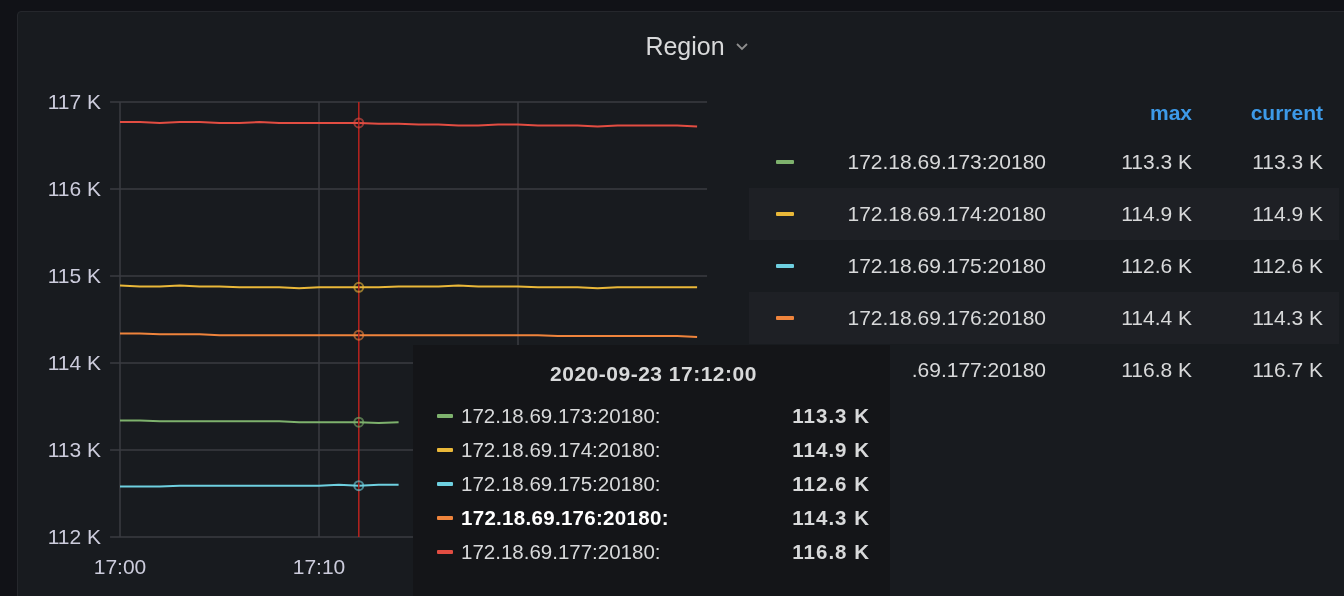 Image resolution: width=1344 pixels, height=596 pixels. I want to click on legend-series-name: 172.18.69.173:20180, so click(946, 162).